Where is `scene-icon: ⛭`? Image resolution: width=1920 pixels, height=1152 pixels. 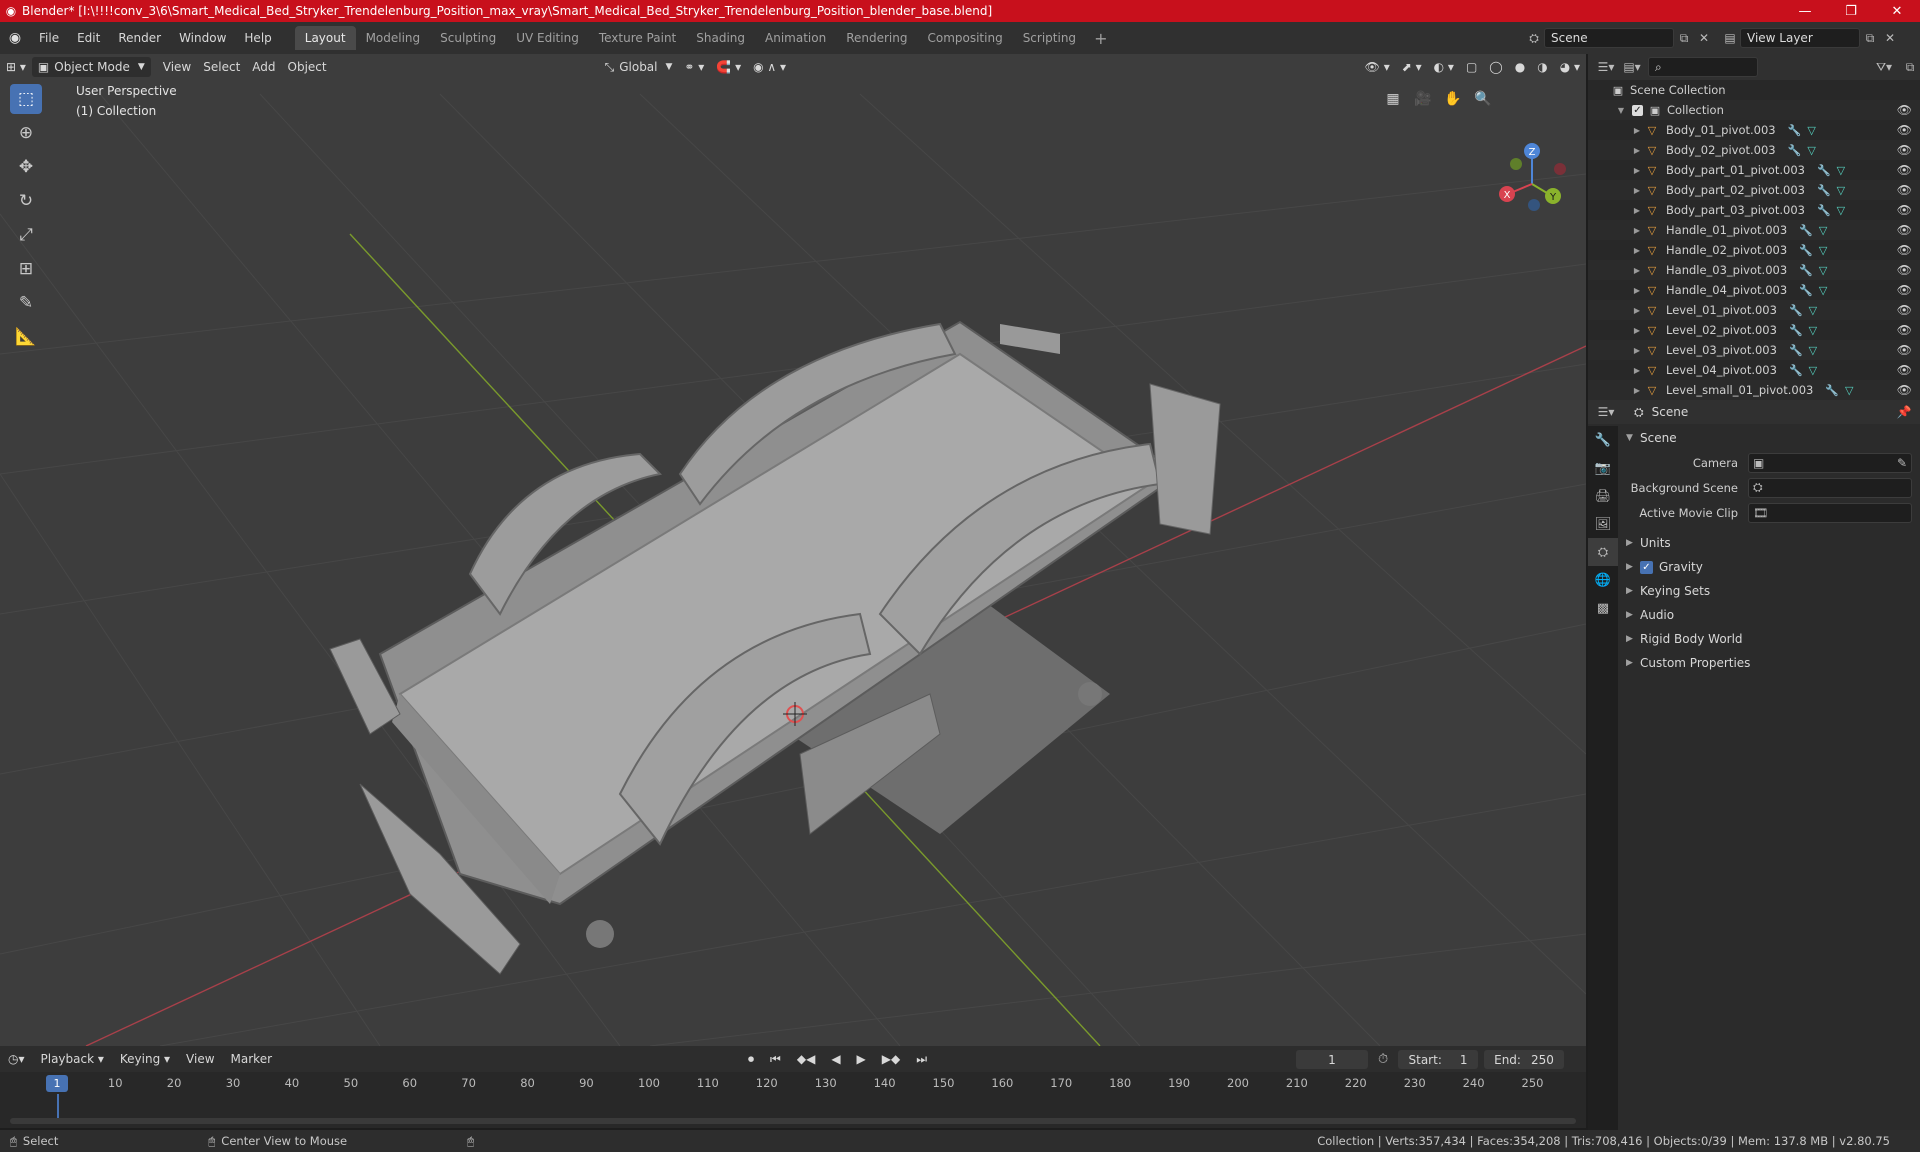
scene-icon: ⛭ is located at coordinates (1534, 38).